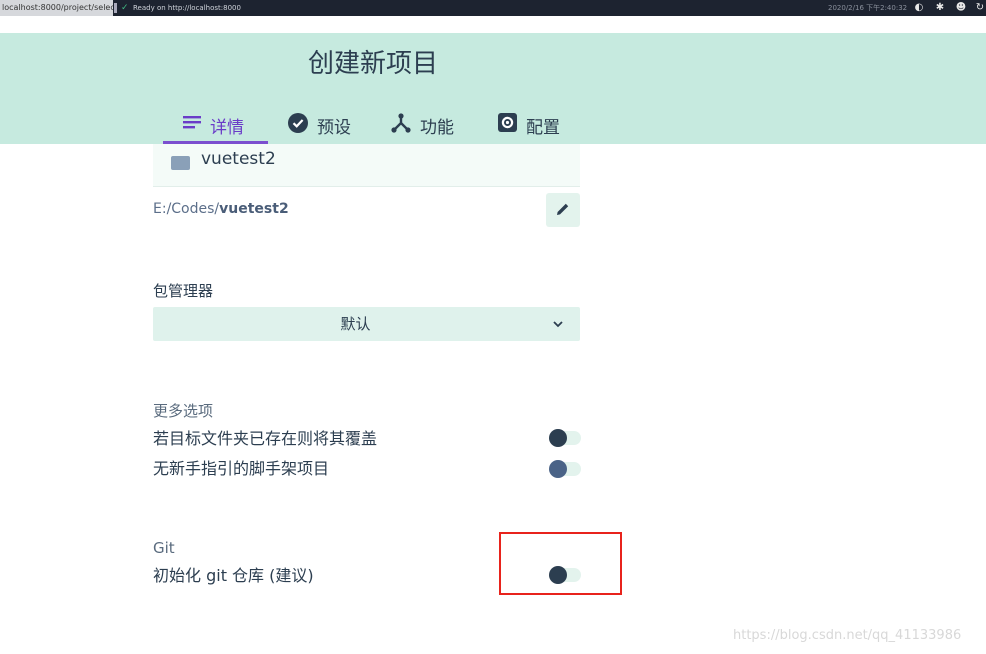  What do you see at coordinates (192, 125) in the screenshot?
I see `list-icon` at bounding box center [192, 125].